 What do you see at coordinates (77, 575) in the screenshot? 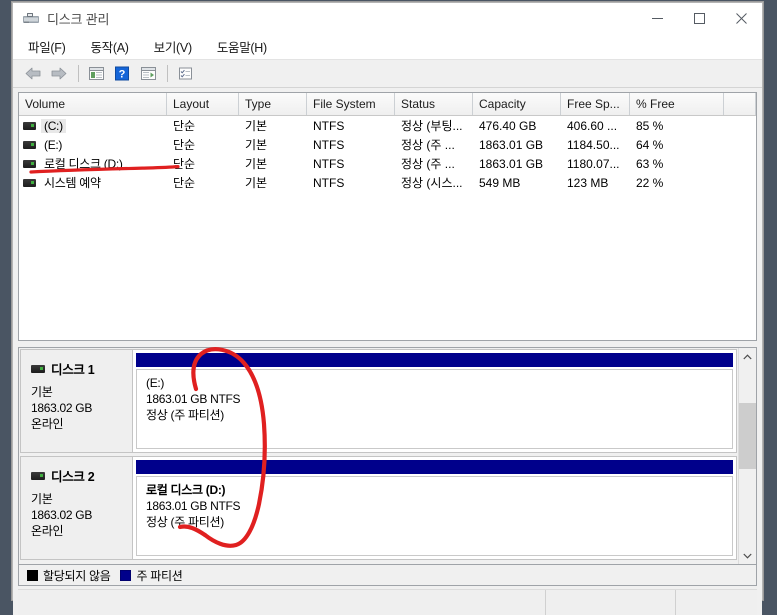
I see `legend-label-unallocated: 할당되지 않음` at bounding box center [77, 575].